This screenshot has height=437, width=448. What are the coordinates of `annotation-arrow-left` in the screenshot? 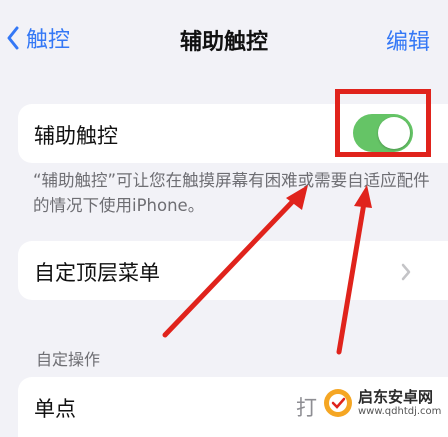 It's located at (235, 261).